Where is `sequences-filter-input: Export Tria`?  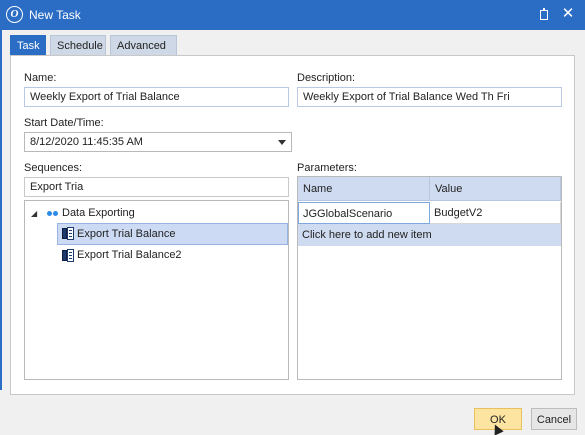 sequences-filter-input: Export Tria is located at coordinates (156, 187).